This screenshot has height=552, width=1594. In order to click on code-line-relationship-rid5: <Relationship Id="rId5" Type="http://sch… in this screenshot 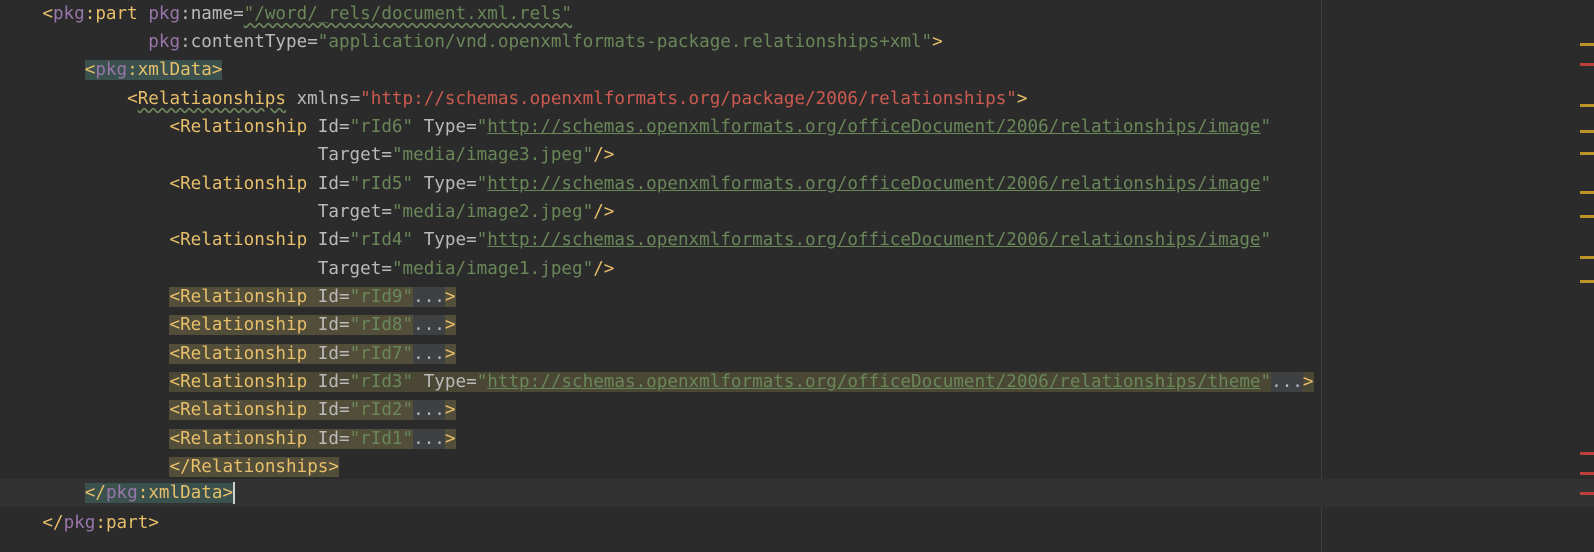, I will do `click(635, 184)`.